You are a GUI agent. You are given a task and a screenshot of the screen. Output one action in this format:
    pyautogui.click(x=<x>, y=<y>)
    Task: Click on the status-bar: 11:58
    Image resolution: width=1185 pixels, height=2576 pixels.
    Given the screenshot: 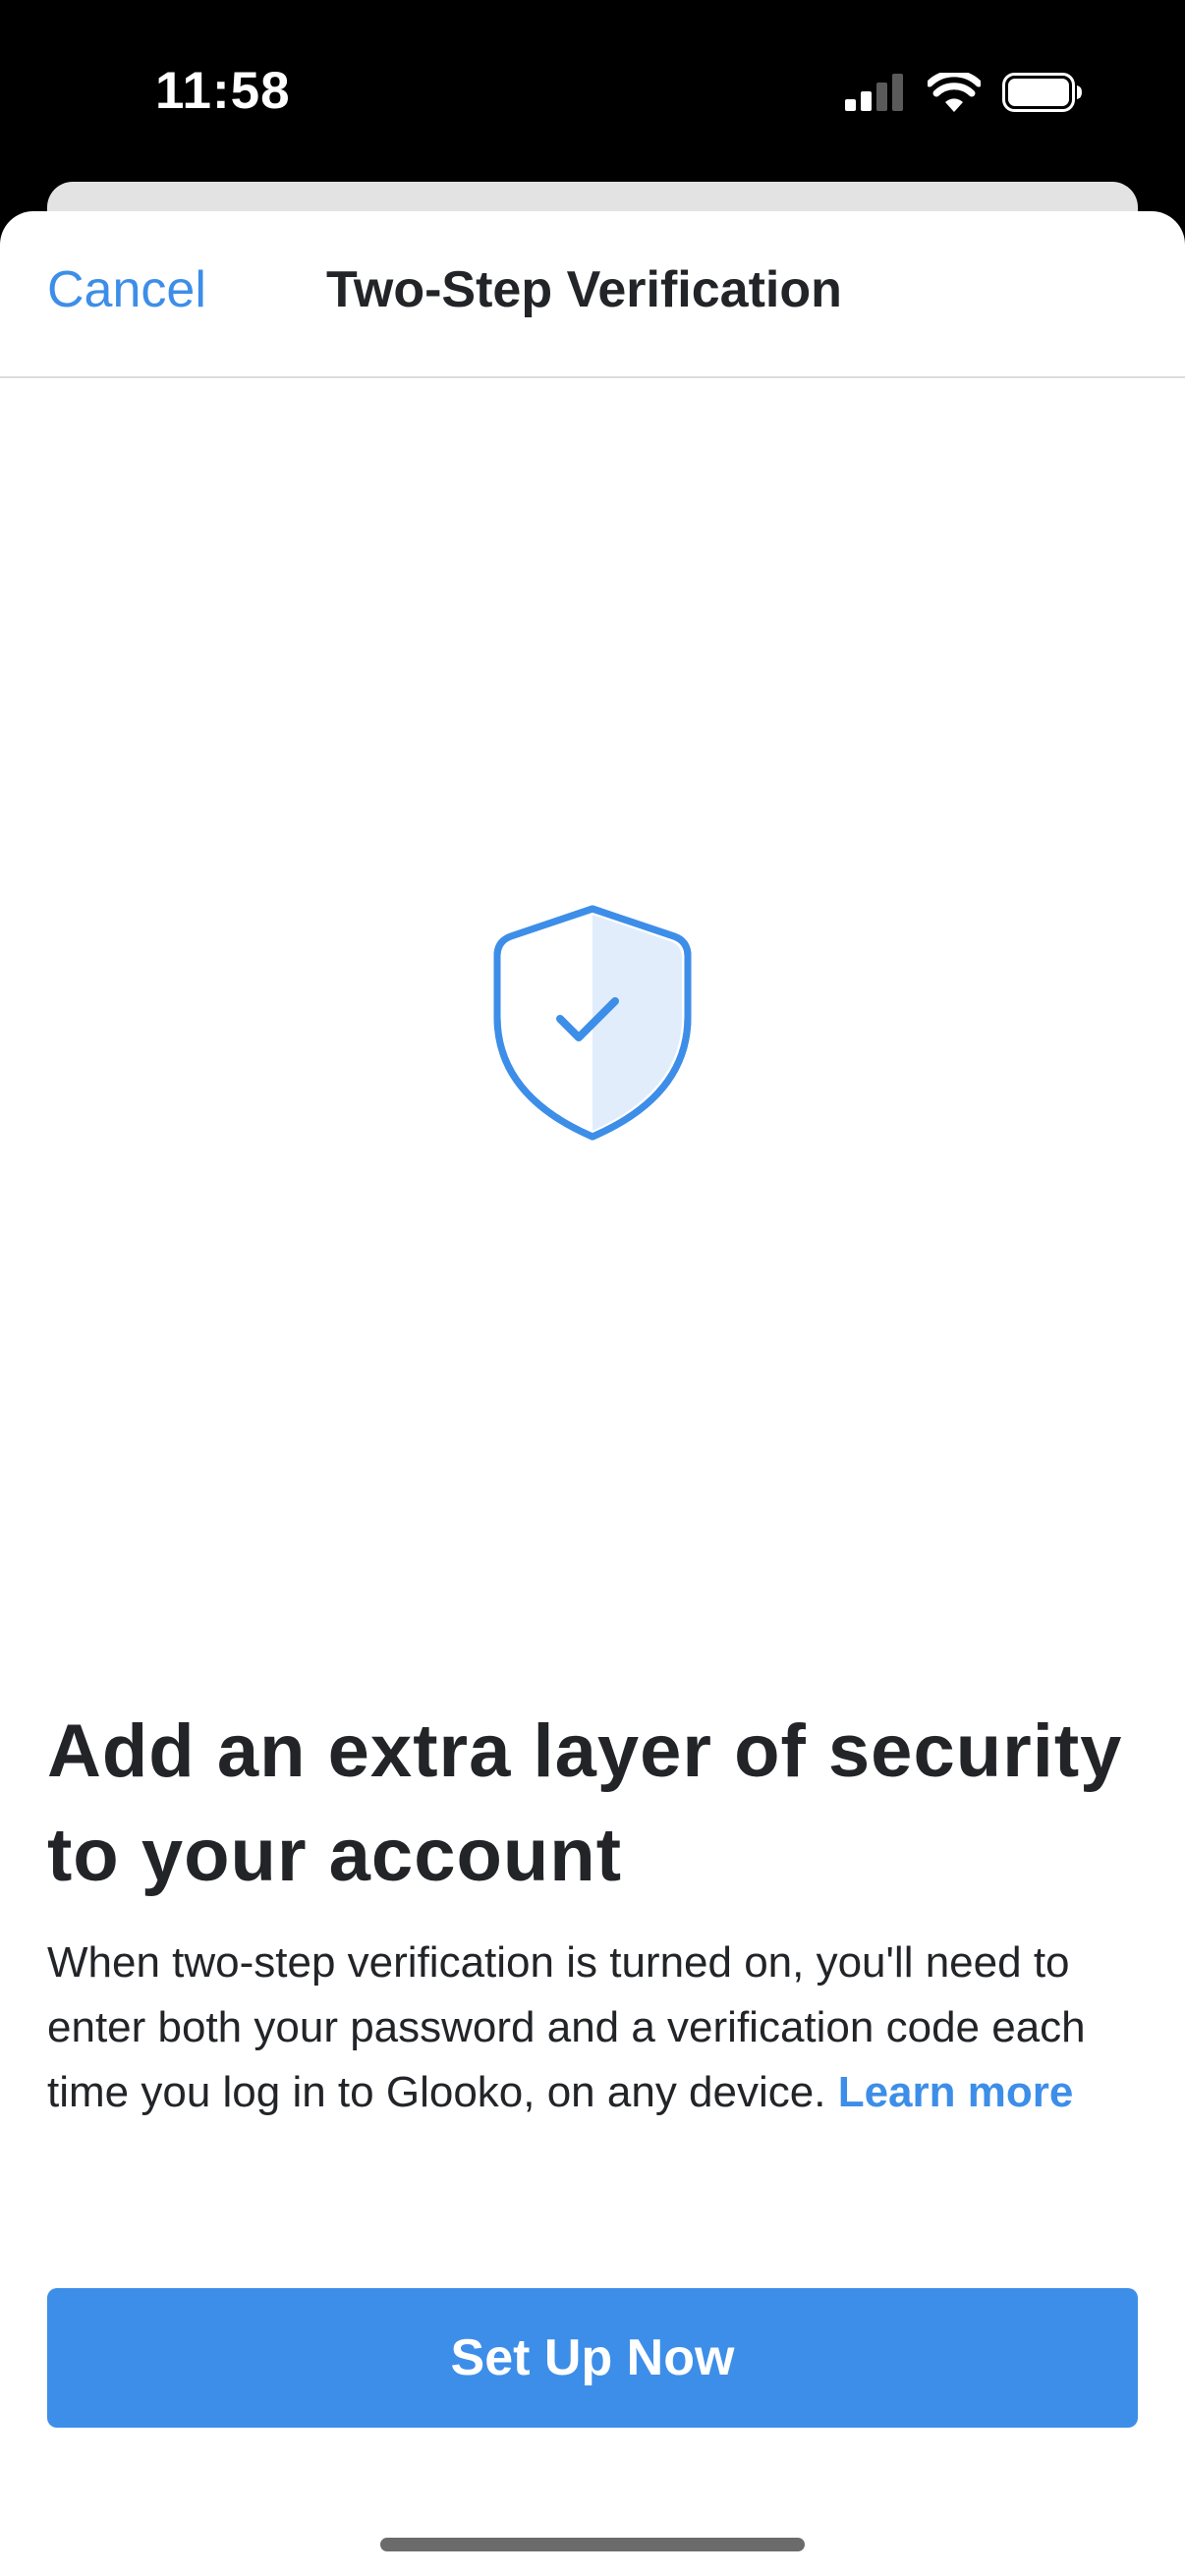 What is the action you would take?
    pyautogui.click(x=592, y=91)
    